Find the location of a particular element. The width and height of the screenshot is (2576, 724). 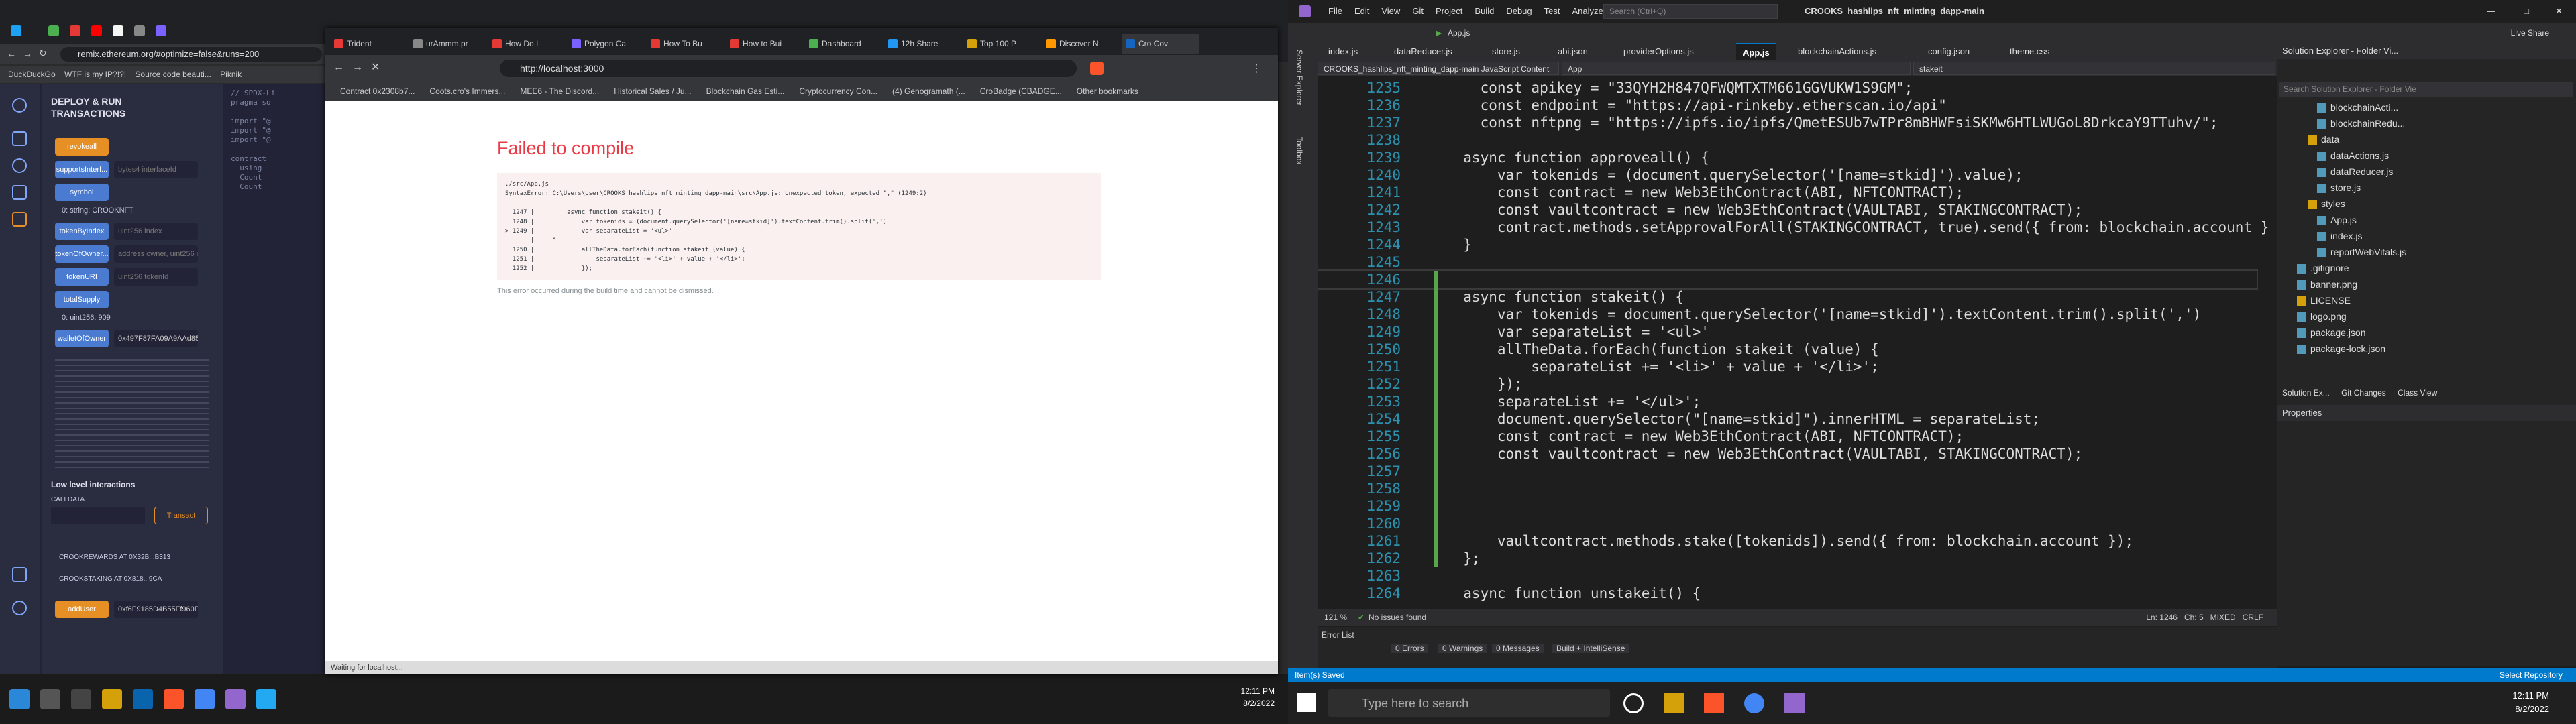

bookmark-item: Piknik is located at coordinates (230, 74).